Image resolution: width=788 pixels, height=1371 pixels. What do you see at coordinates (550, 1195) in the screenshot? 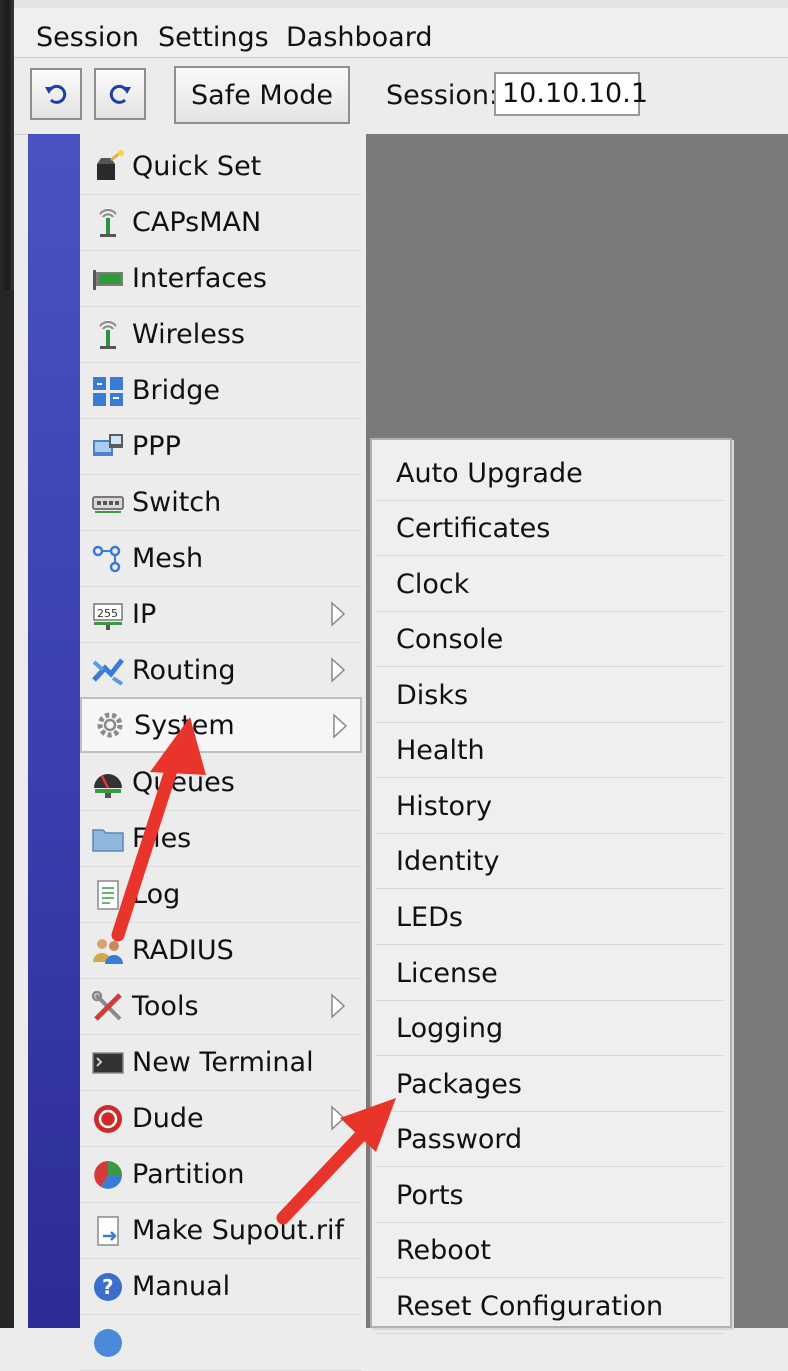
I see `submenu-item-ports: Ports` at bounding box center [550, 1195].